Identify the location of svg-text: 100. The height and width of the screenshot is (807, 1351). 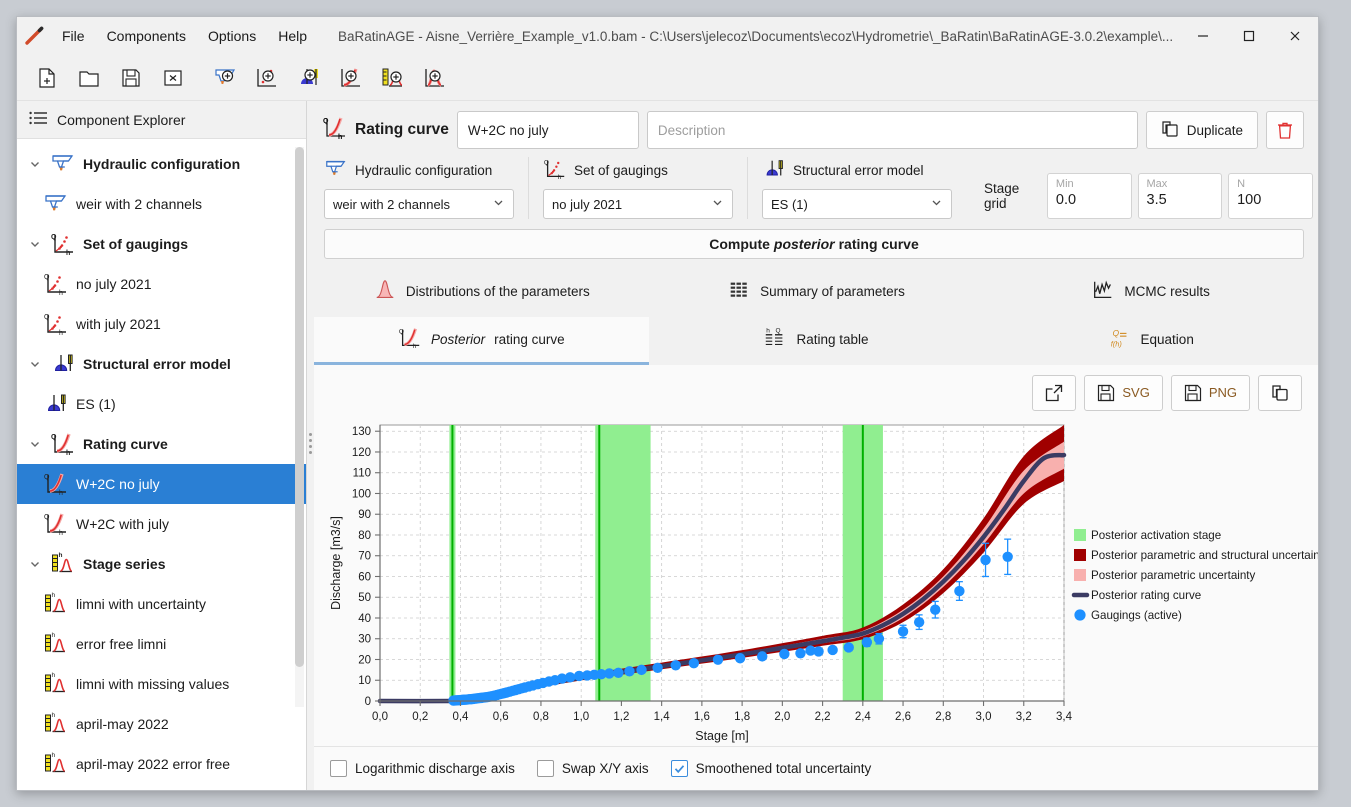
(361, 494).